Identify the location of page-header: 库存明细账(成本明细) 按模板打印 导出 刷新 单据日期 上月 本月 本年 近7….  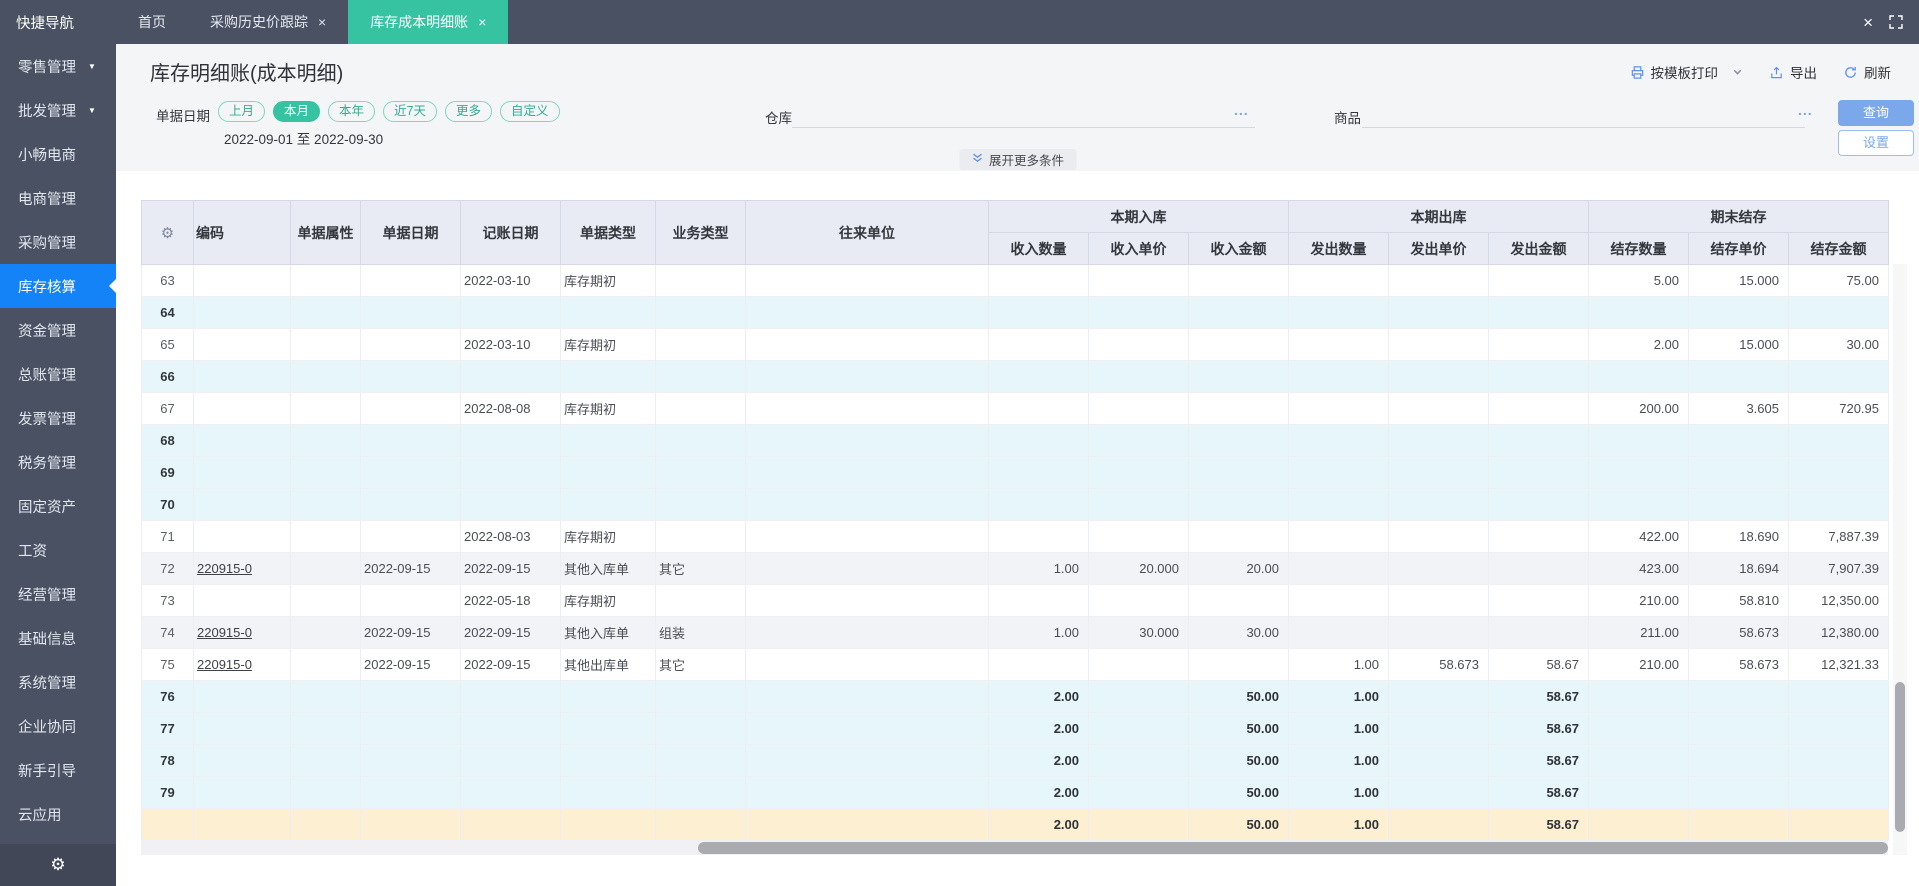
(1017, 107).